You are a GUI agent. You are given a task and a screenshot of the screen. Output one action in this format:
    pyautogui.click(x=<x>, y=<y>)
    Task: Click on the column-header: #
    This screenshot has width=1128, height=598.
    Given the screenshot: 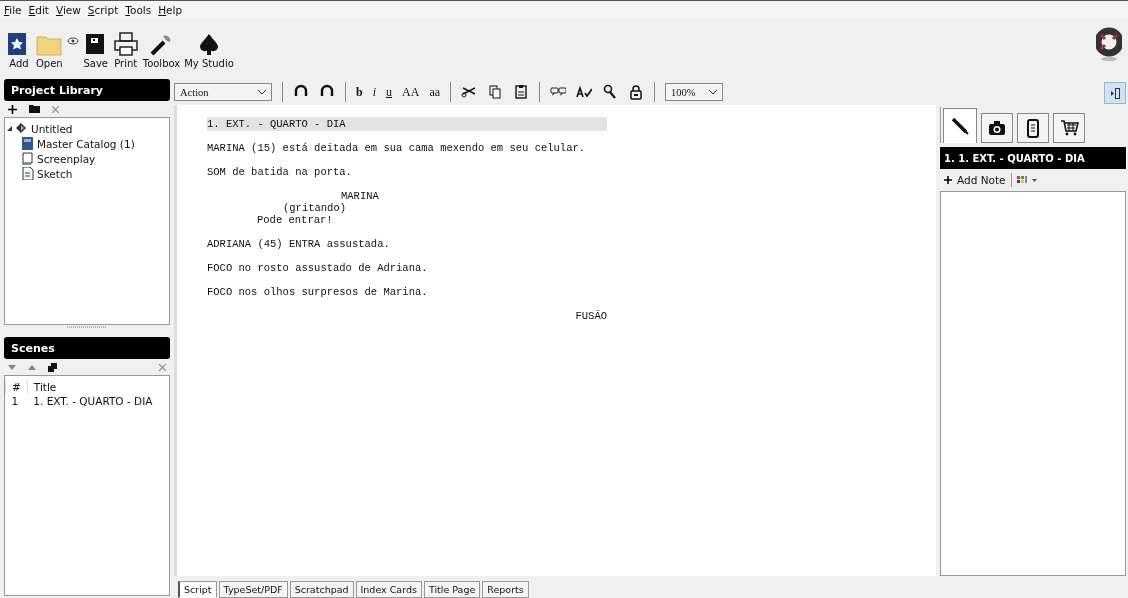 What is the action you would take?
    pyautogui.click(x=16, y=387)
    